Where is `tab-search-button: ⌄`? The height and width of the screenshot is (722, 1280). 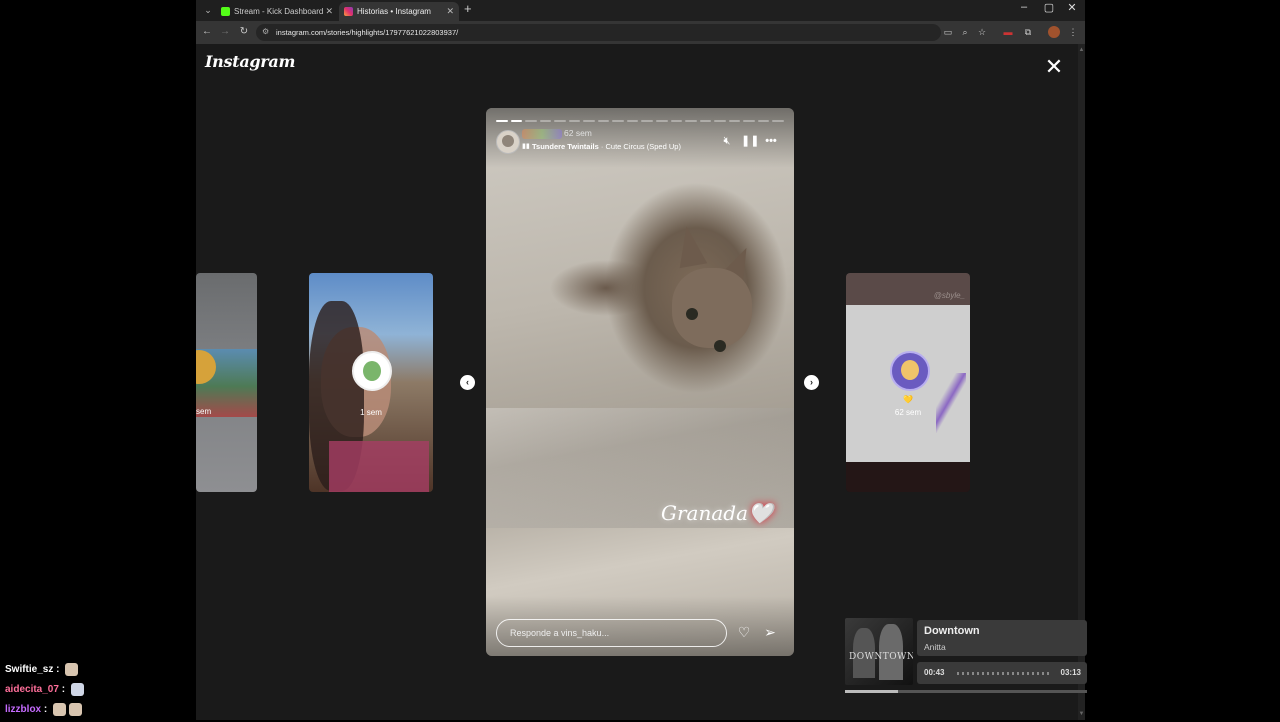
tab-search-button: ⌄ is located at coordinates (208, 10).